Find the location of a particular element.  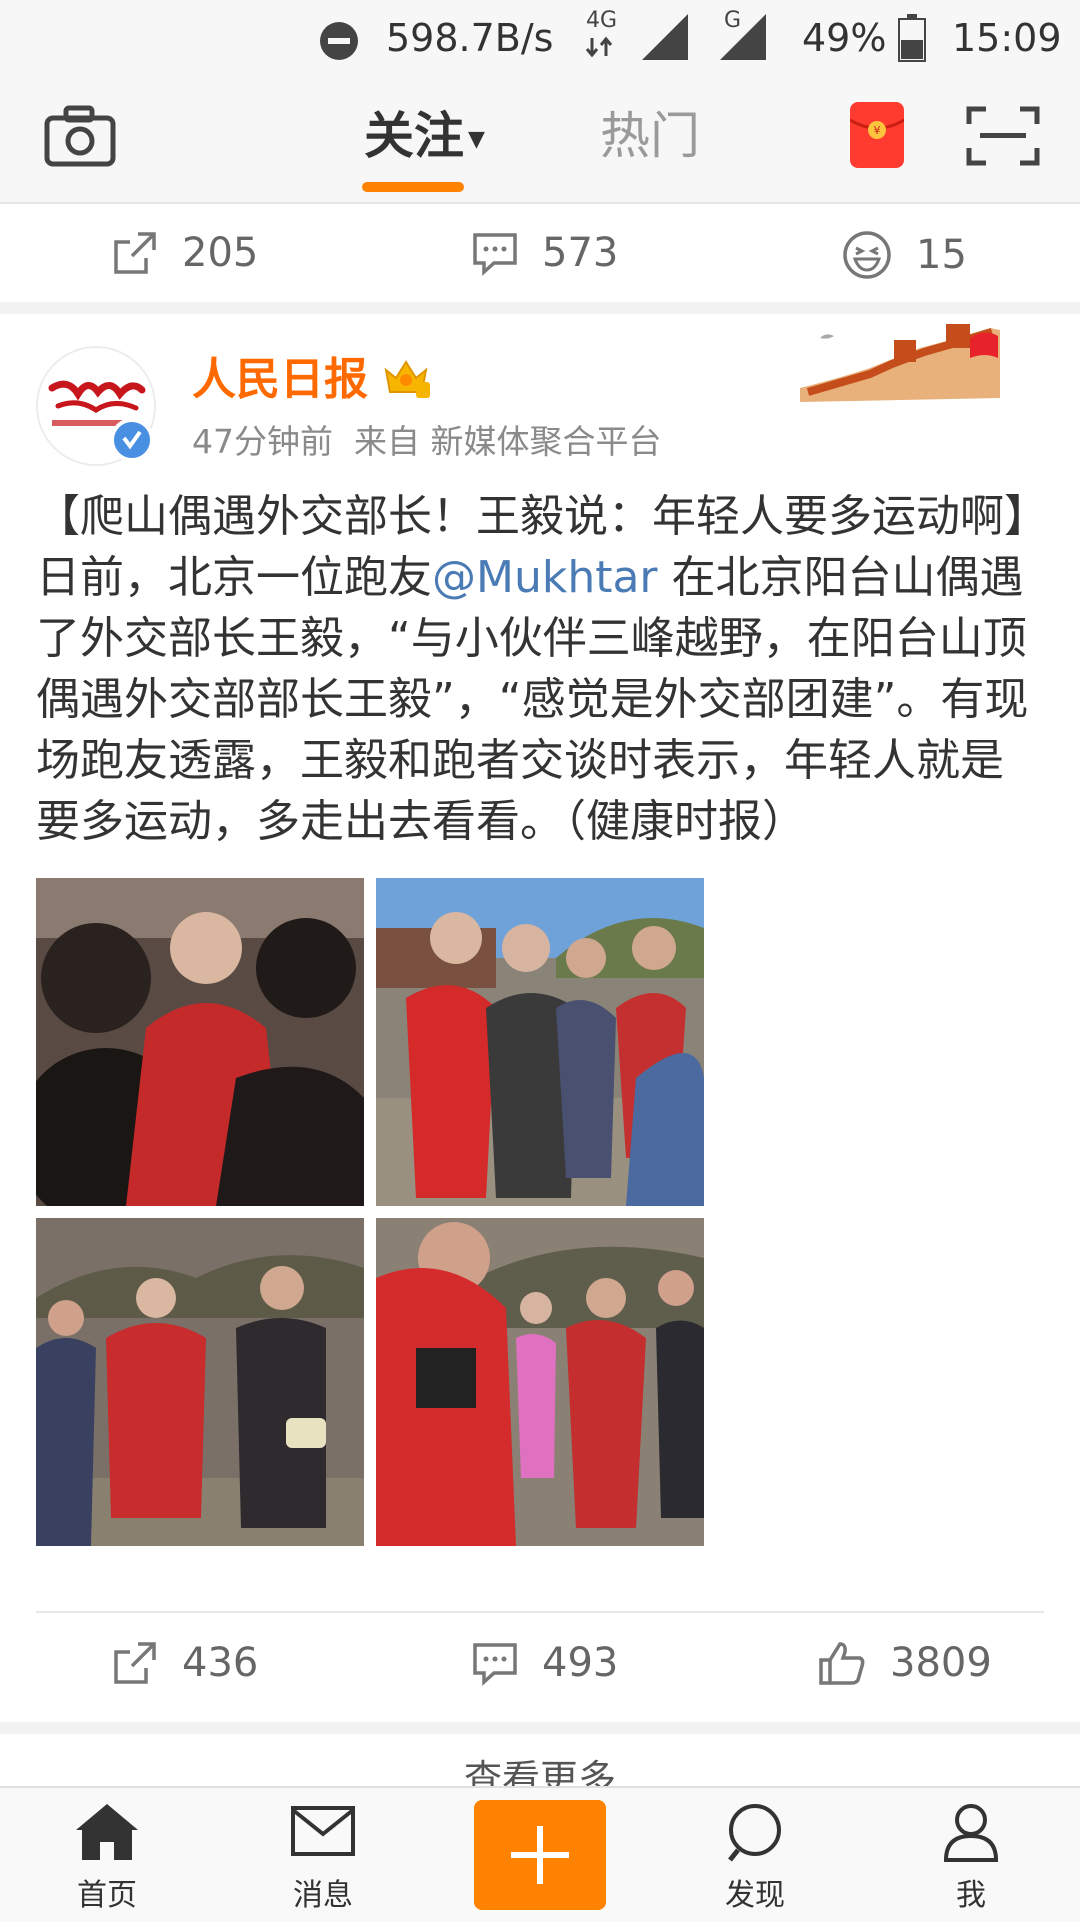

great-wall-banner-image is located at coordinates (900, 362).